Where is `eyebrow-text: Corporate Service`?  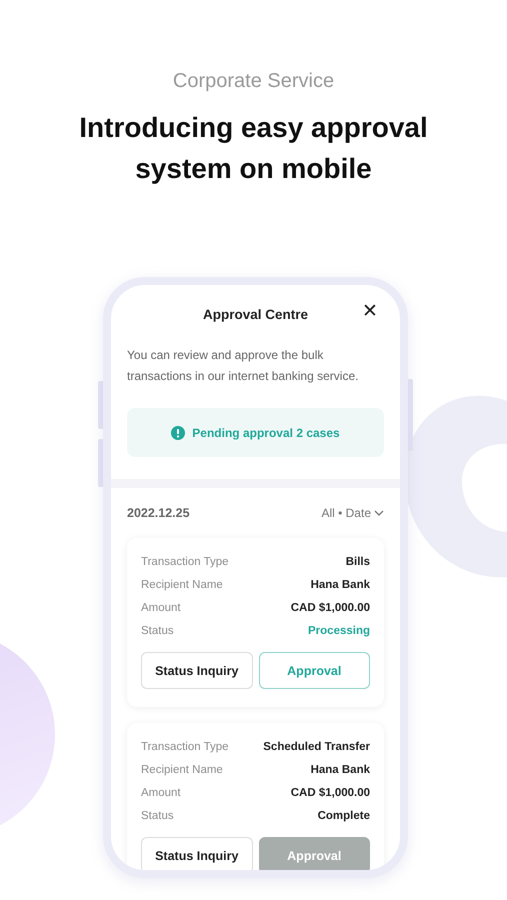
eyebrow-text: Corporate Service is located at coordinates (254, 81).